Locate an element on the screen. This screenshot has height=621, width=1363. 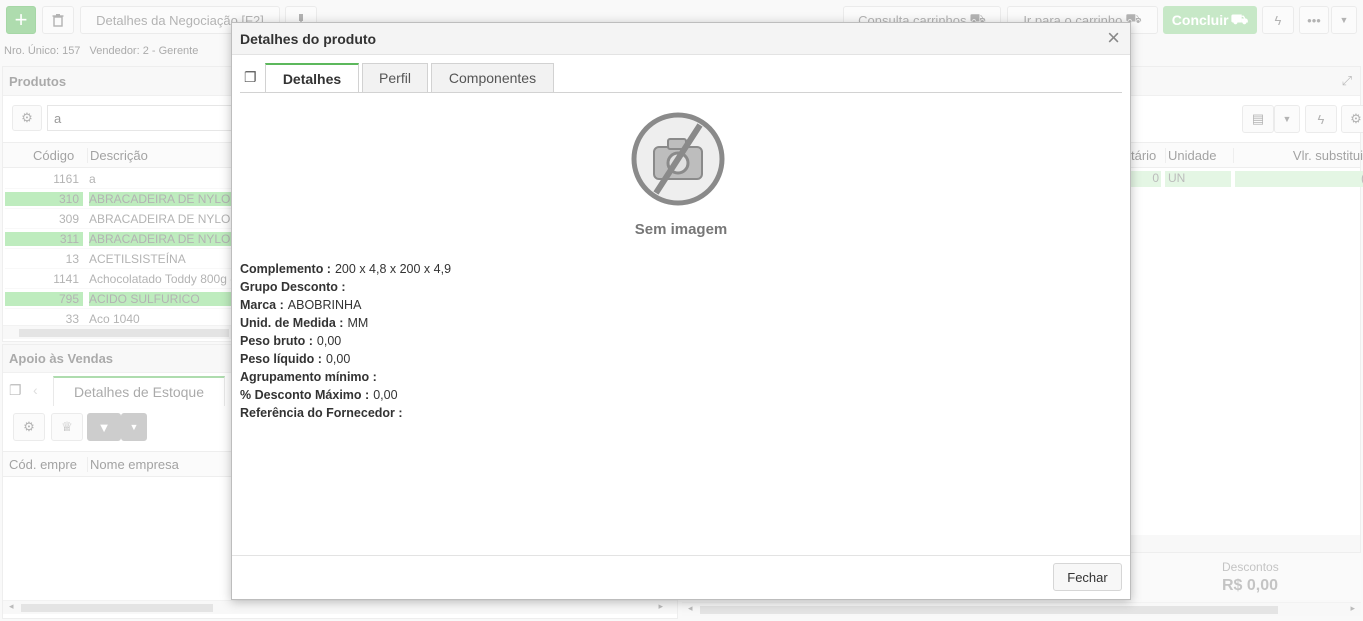
detail-label: Referência do Fornecedor : is located at coordinates (321, 413).